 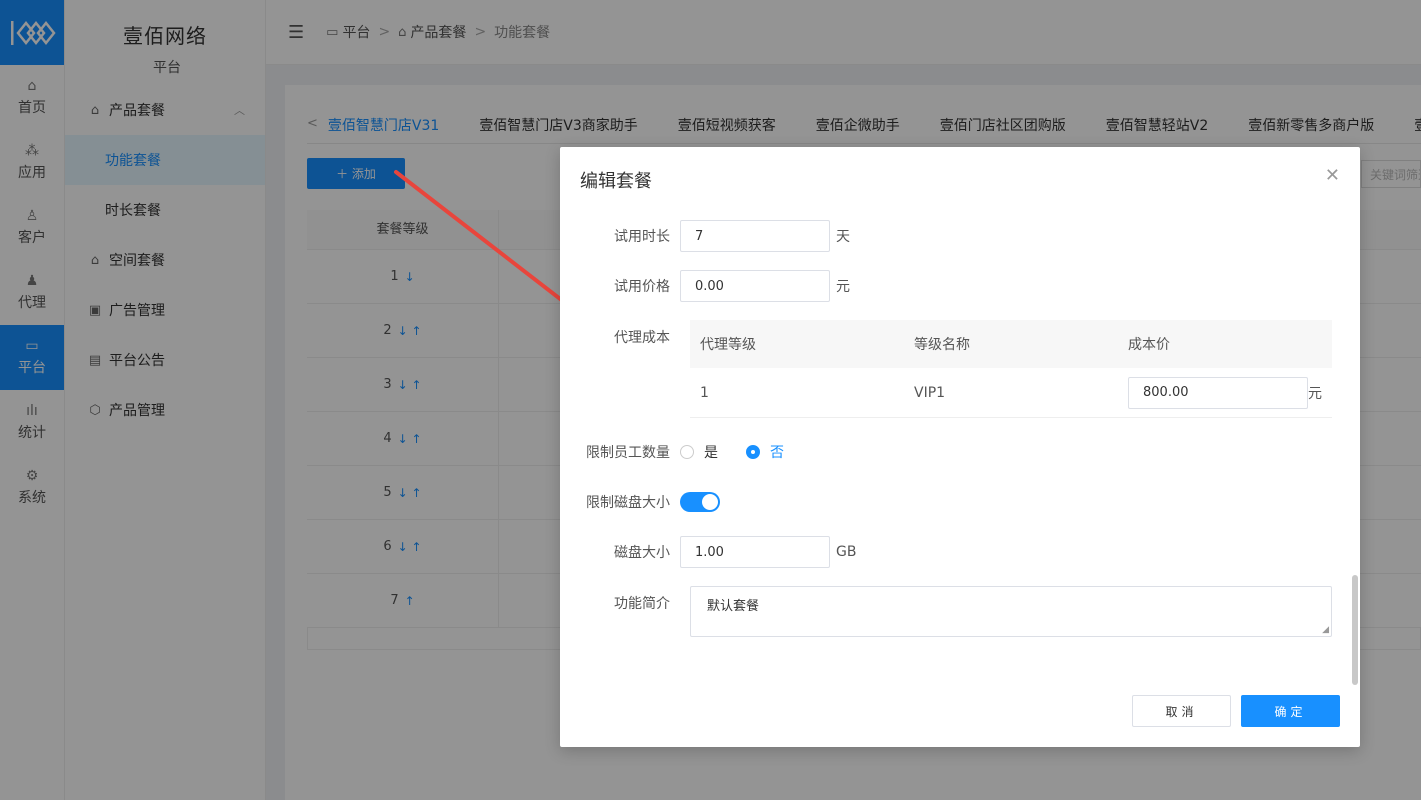 I want to click on trial-days-unit: 天, so click(x=843, y=237).